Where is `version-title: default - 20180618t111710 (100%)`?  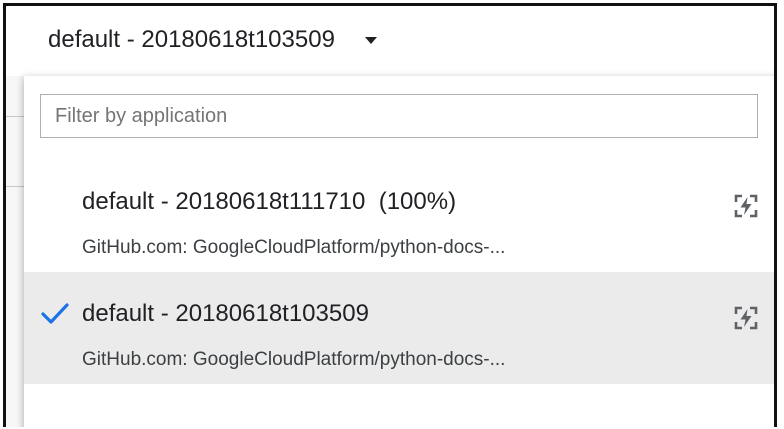
version-title: default - 20180618t111710 (100%) is located at coordinates (269, 201).